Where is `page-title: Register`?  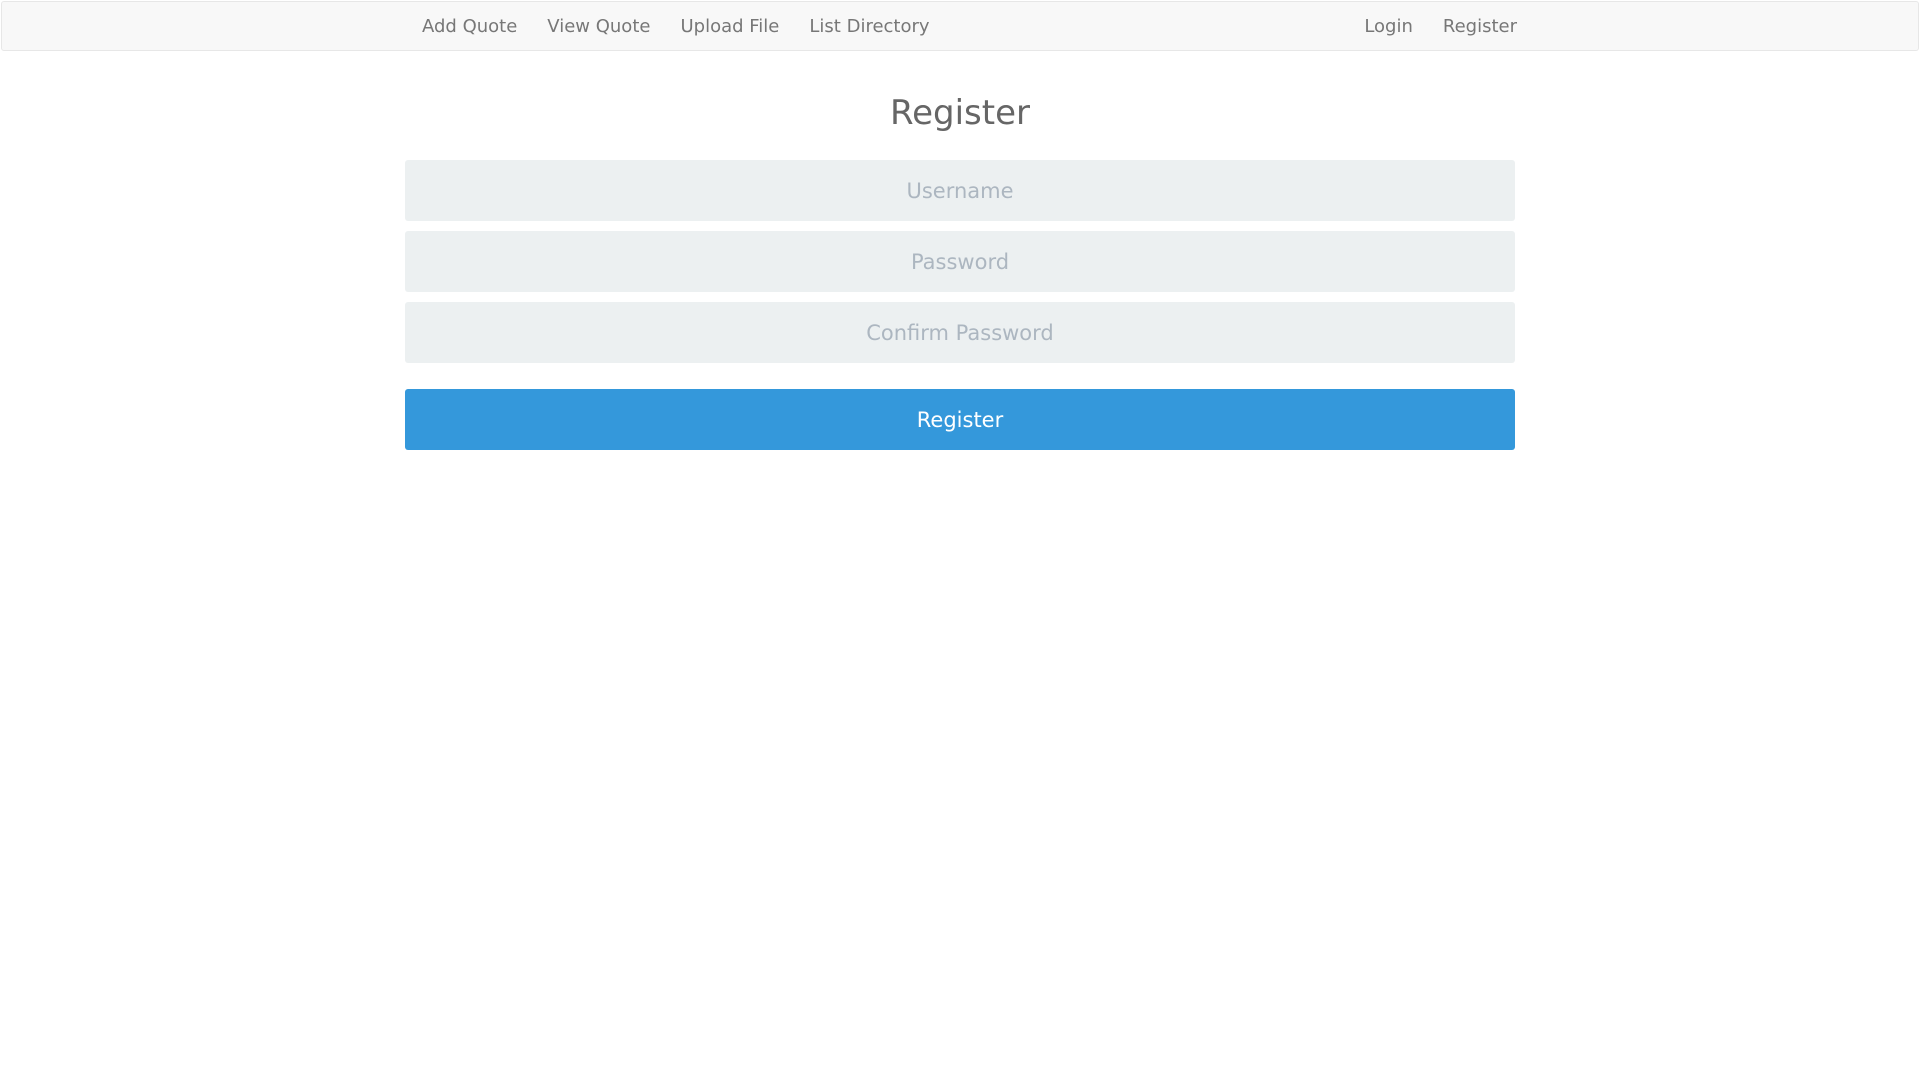 page-title: Register is located at coordinates (960, 113).